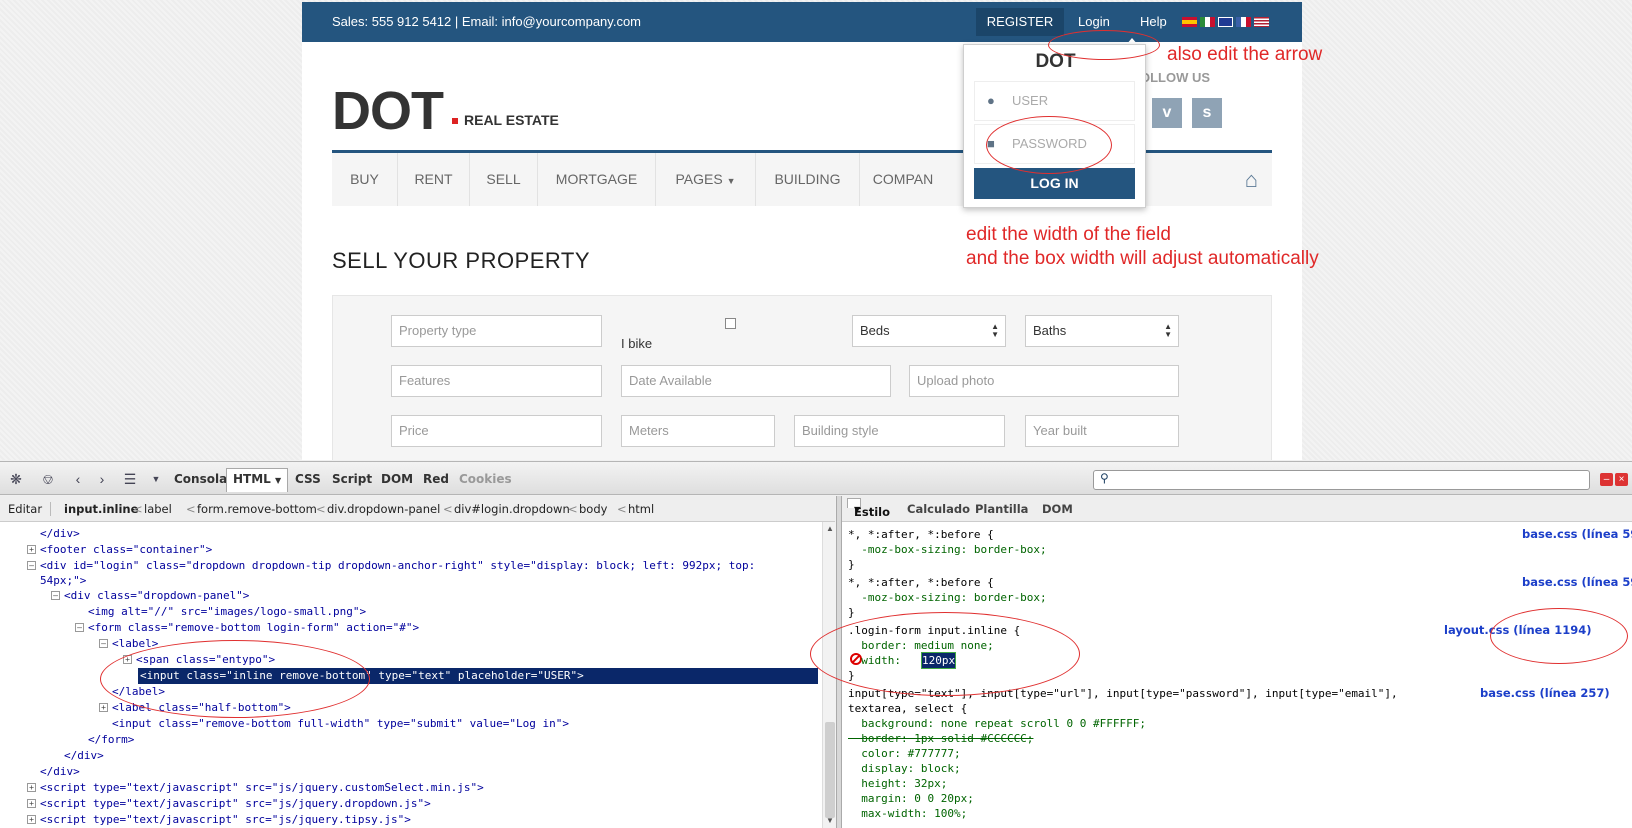  I want to click on minimize-icon: –, so click(1606, 479).